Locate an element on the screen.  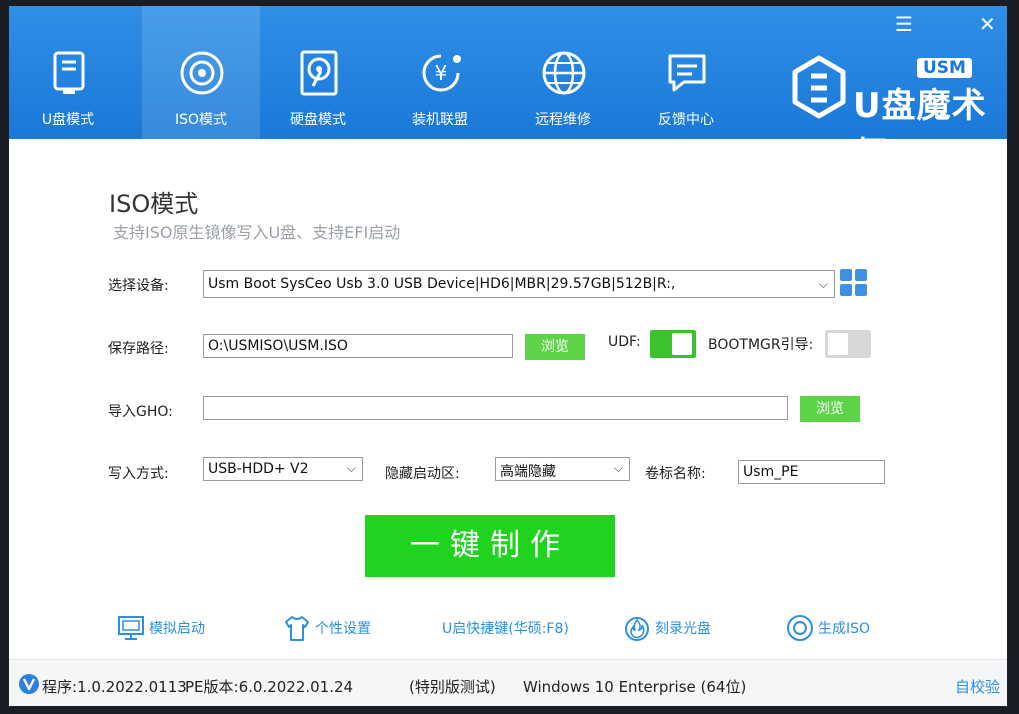
bootmgr-label: BOOTMGR引导: is located at coordinates (761, 345).